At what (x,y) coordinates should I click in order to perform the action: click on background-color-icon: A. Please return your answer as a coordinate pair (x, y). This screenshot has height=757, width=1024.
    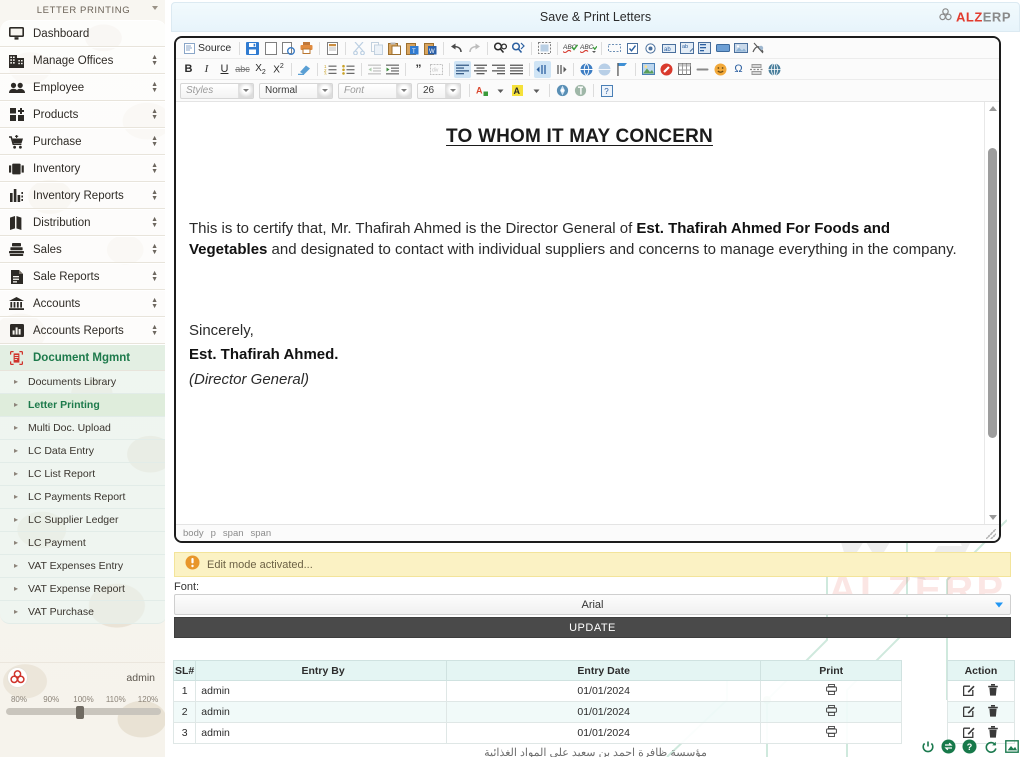
    Looking at the image, I should click on (518, 90).